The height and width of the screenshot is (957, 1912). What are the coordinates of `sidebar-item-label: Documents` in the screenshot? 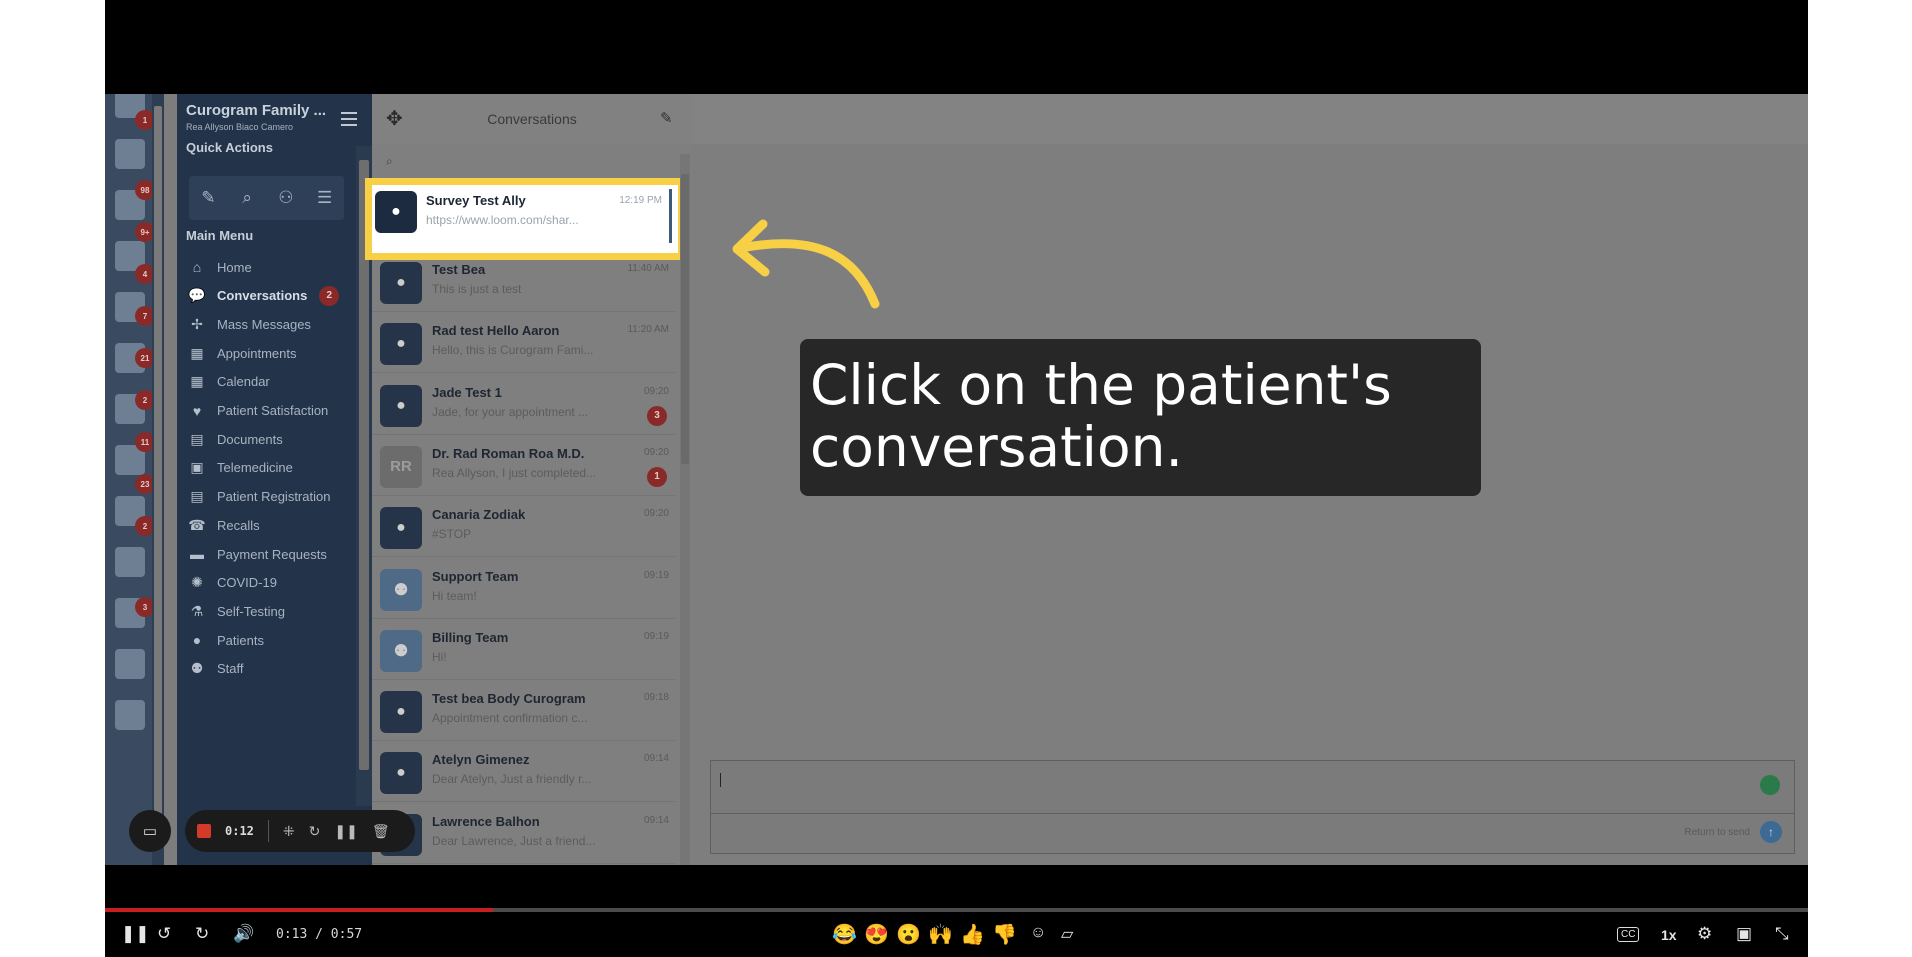 It's located at (250, 439).